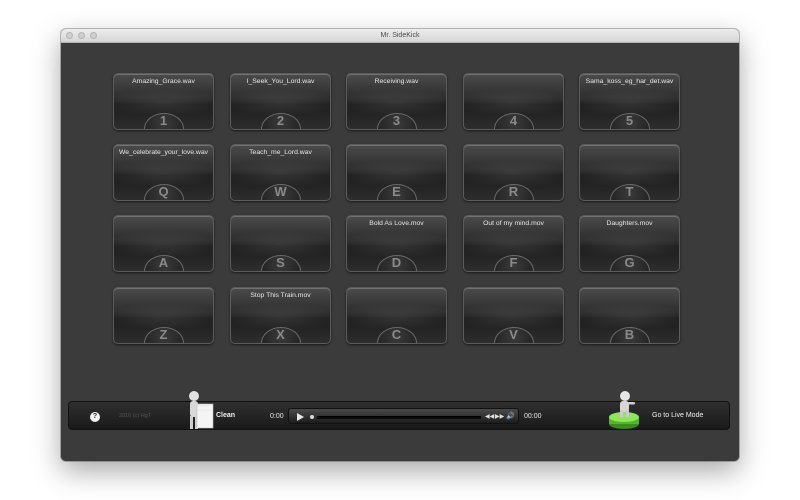  I want to click on pad-key-label: E, so click(396, 191).